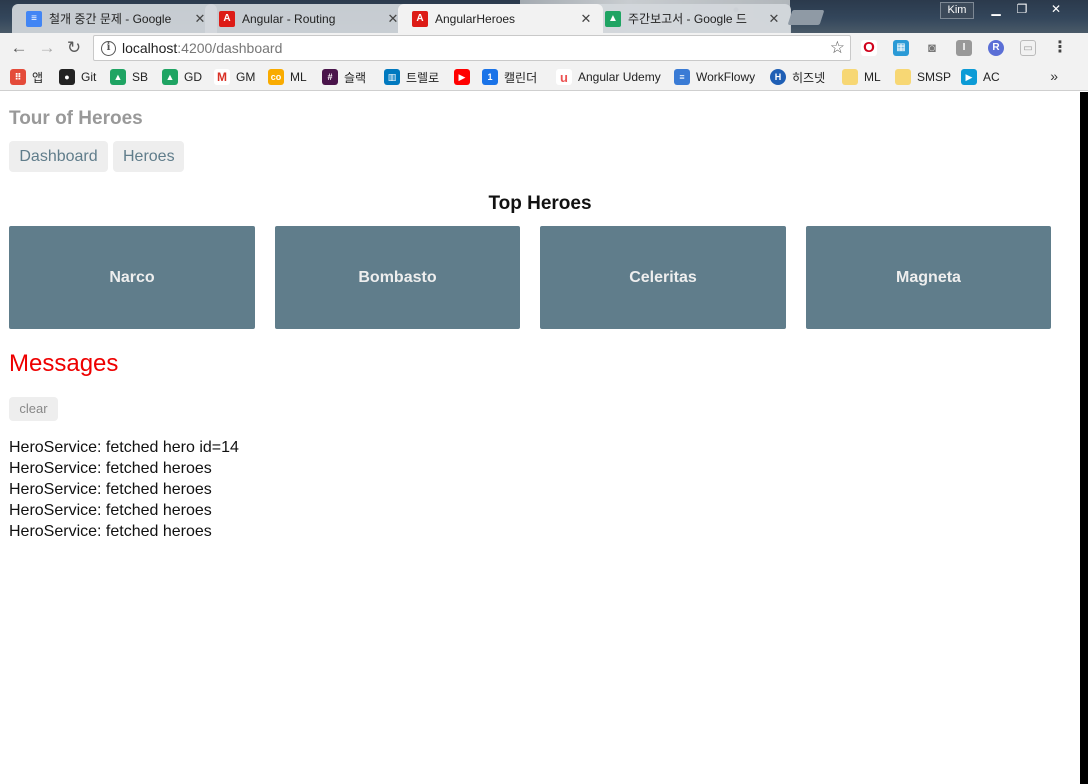  I want to click on extension-icon: ▭, so click(1028, 48).